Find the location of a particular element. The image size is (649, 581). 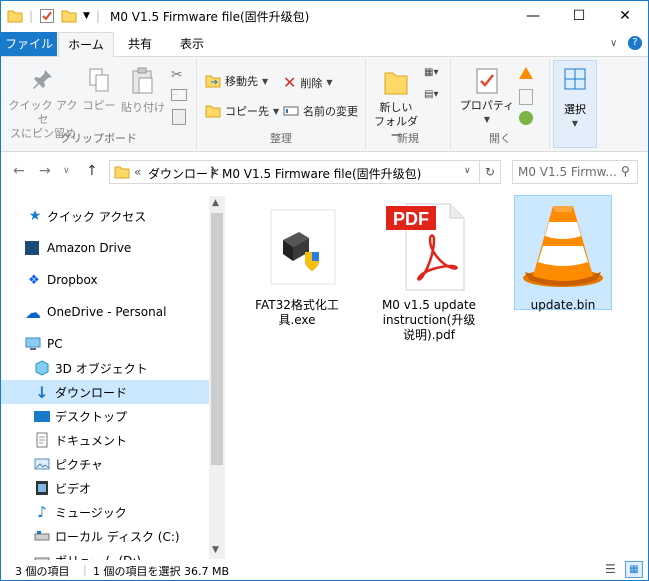

navigation-scrollbar: ▲ ▼ is located at coordinates (217, 377).